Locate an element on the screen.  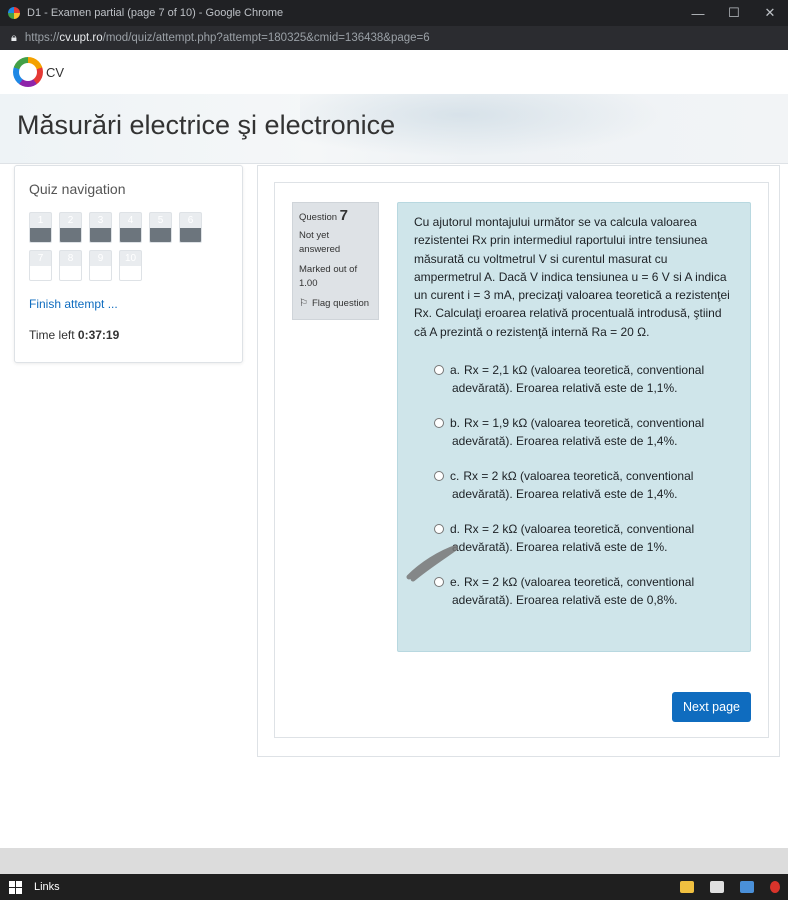
lock-icon: 🔒︎ is located at coordinates (14, 37).